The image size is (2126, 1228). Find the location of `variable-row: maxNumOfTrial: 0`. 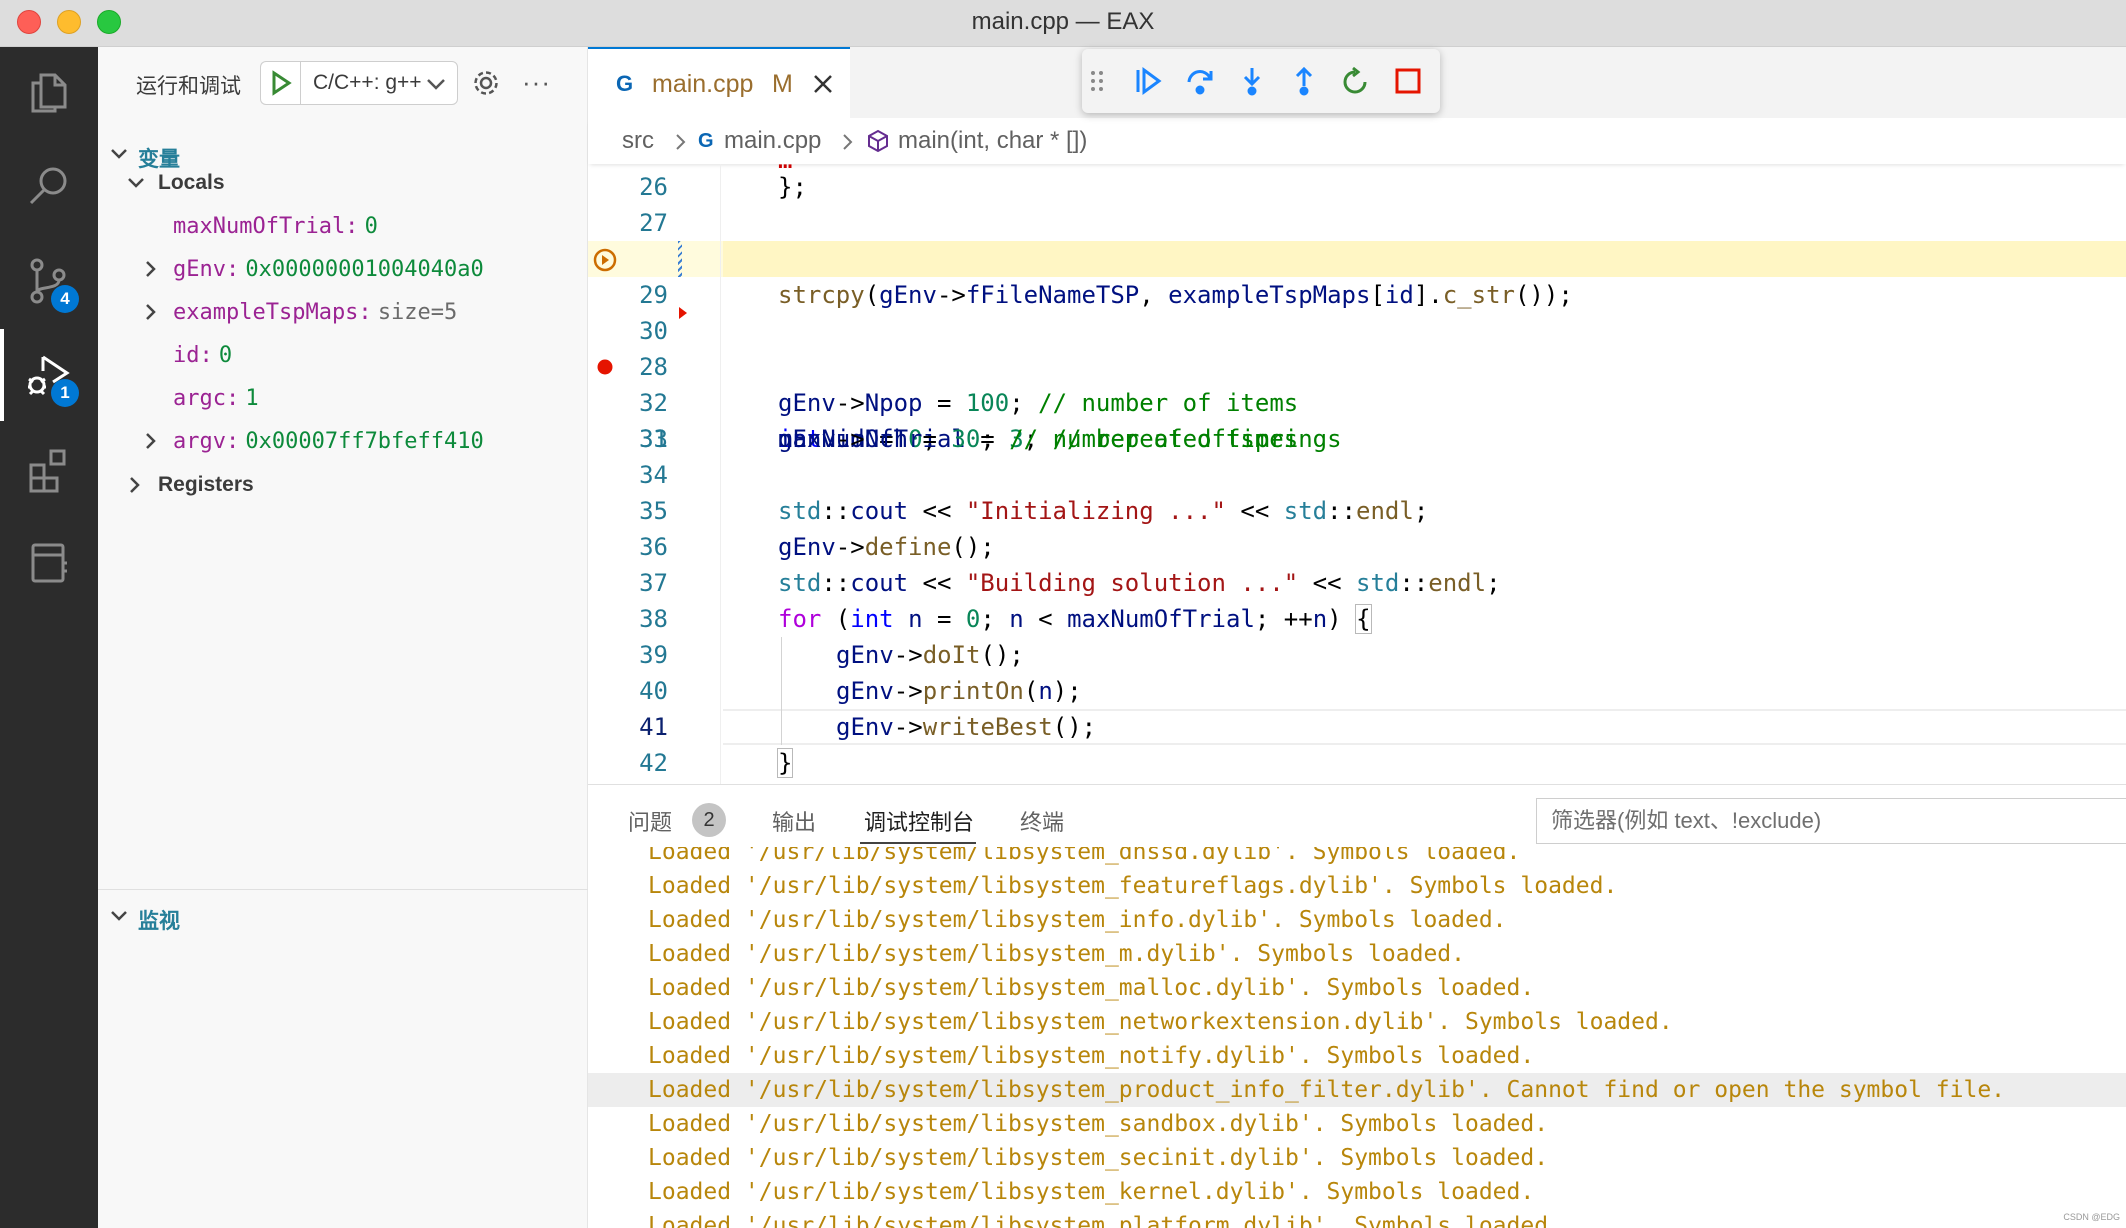

variable-row: maxNumOfTrial: 0 is located at coordinates (343, 226).